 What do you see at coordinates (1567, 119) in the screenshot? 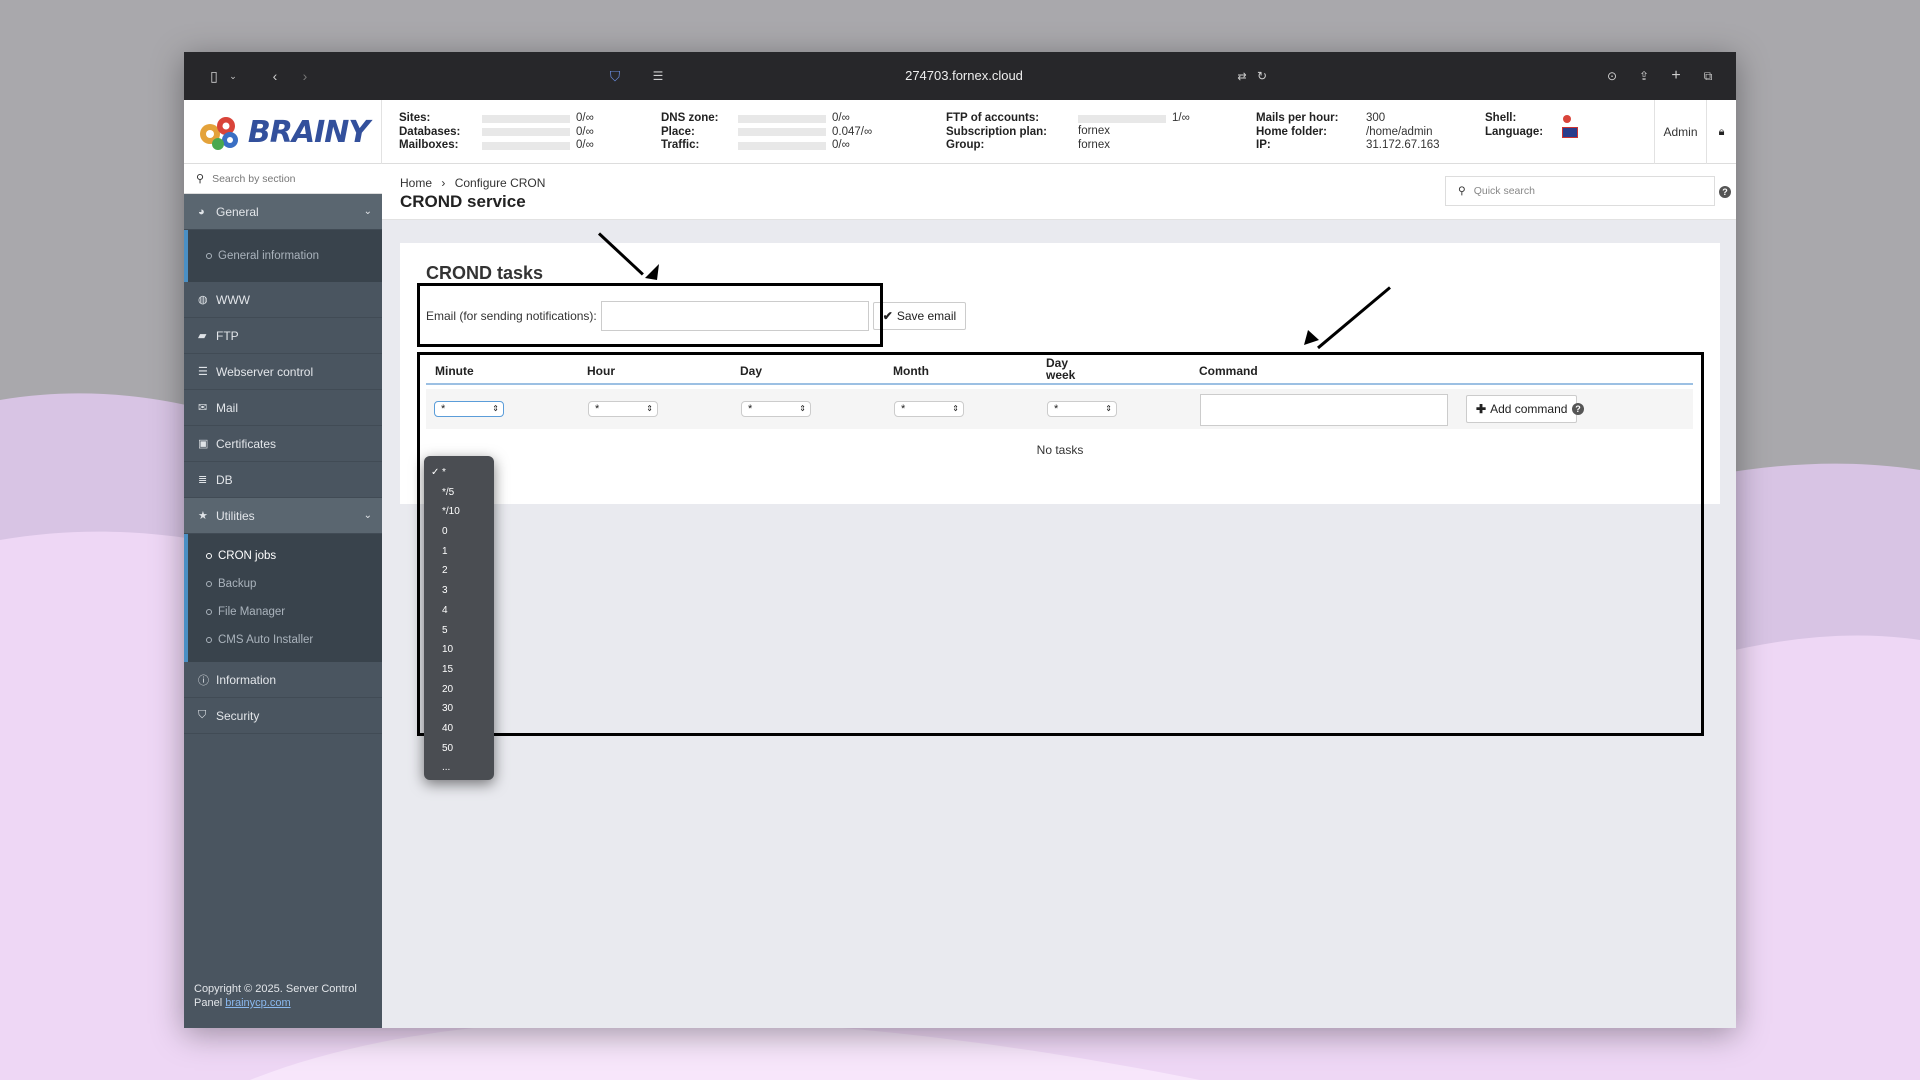
I see `shell-status-icon` at bounding box center [1567, 119].